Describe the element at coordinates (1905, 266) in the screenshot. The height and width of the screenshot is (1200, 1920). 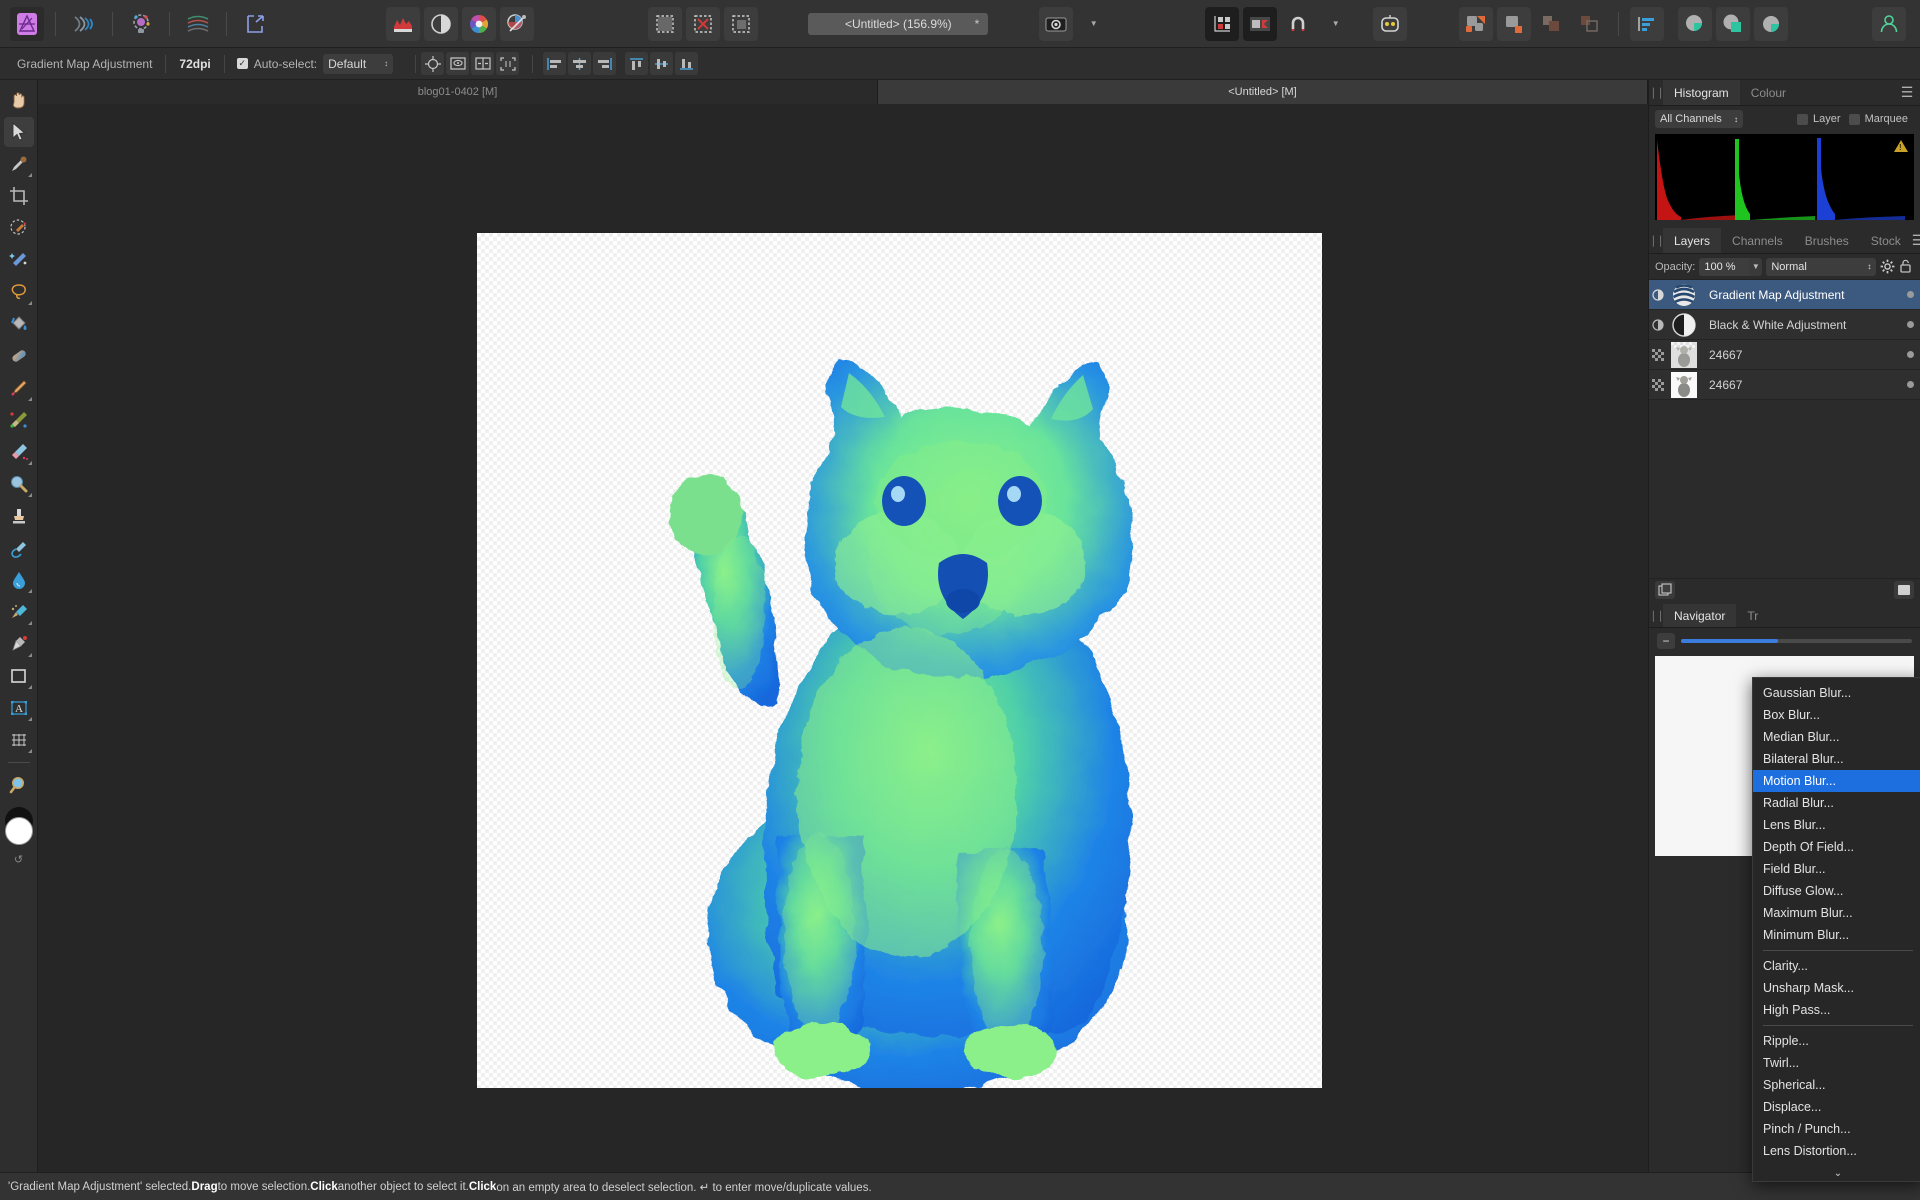
I see `lock-icon` at that location.